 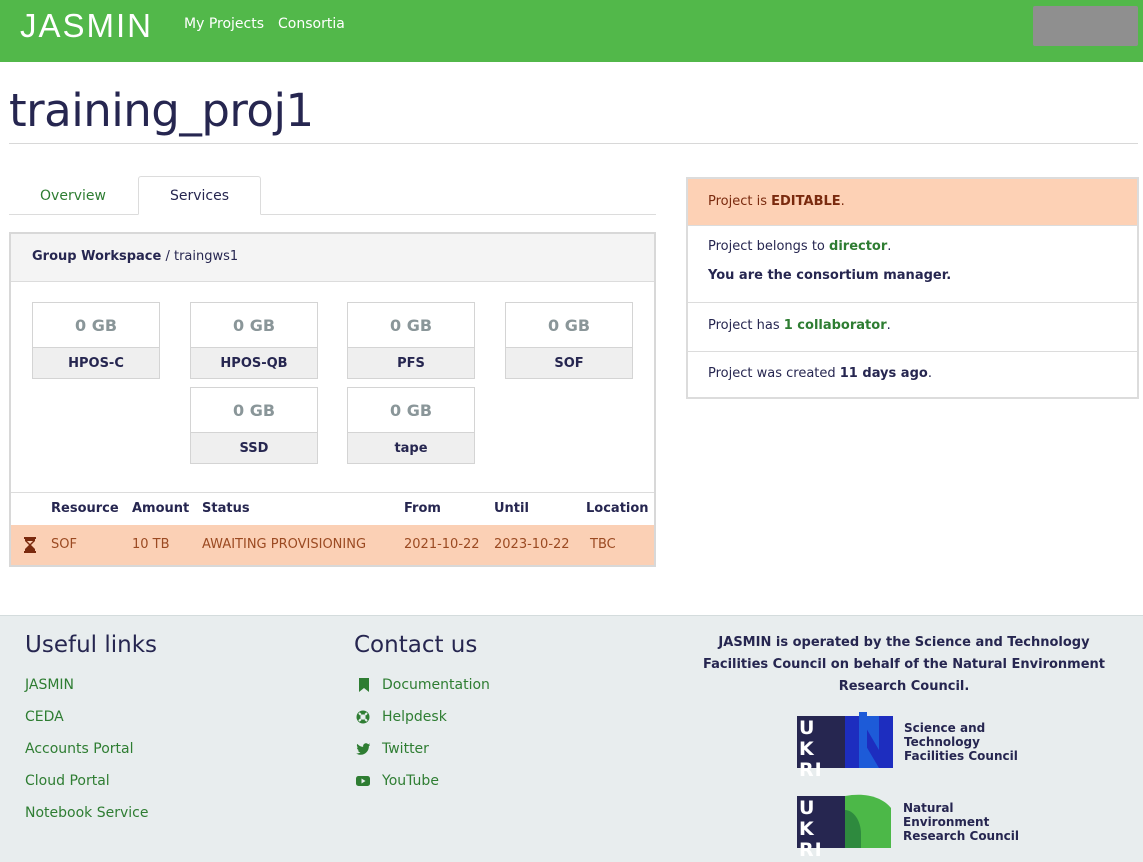 I want to click on quota-label: HPOS-QB, so click(x=254, y=362).